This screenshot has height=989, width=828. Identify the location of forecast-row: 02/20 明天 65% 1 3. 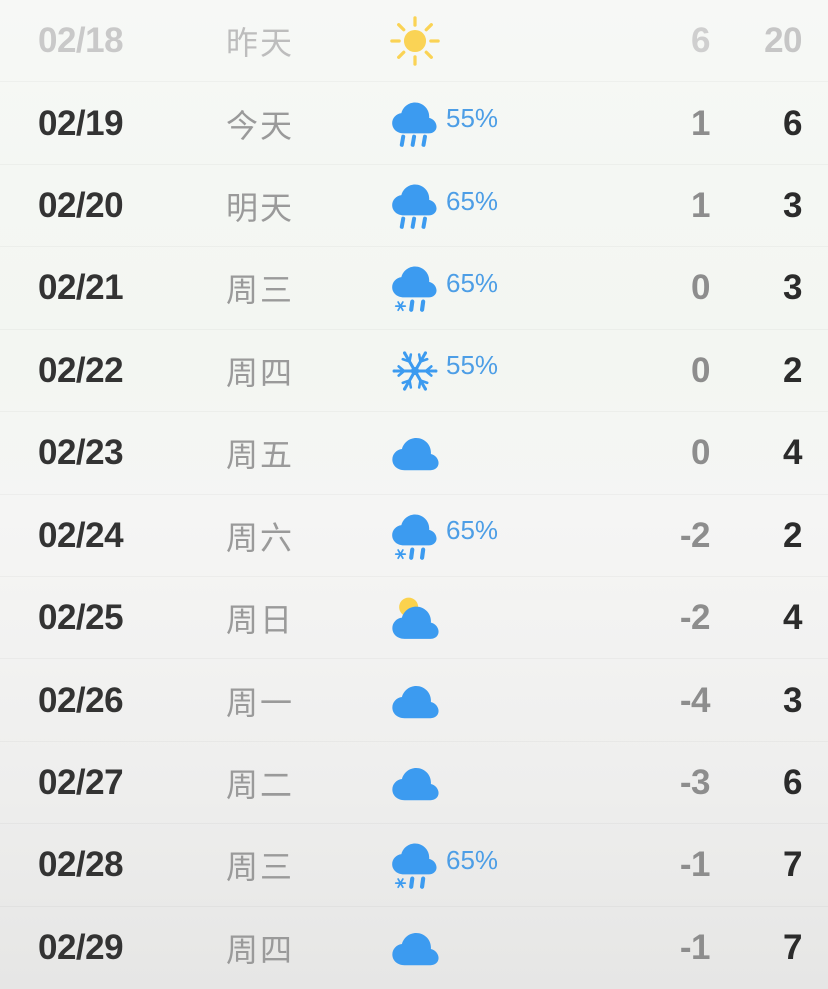
(414, 206).